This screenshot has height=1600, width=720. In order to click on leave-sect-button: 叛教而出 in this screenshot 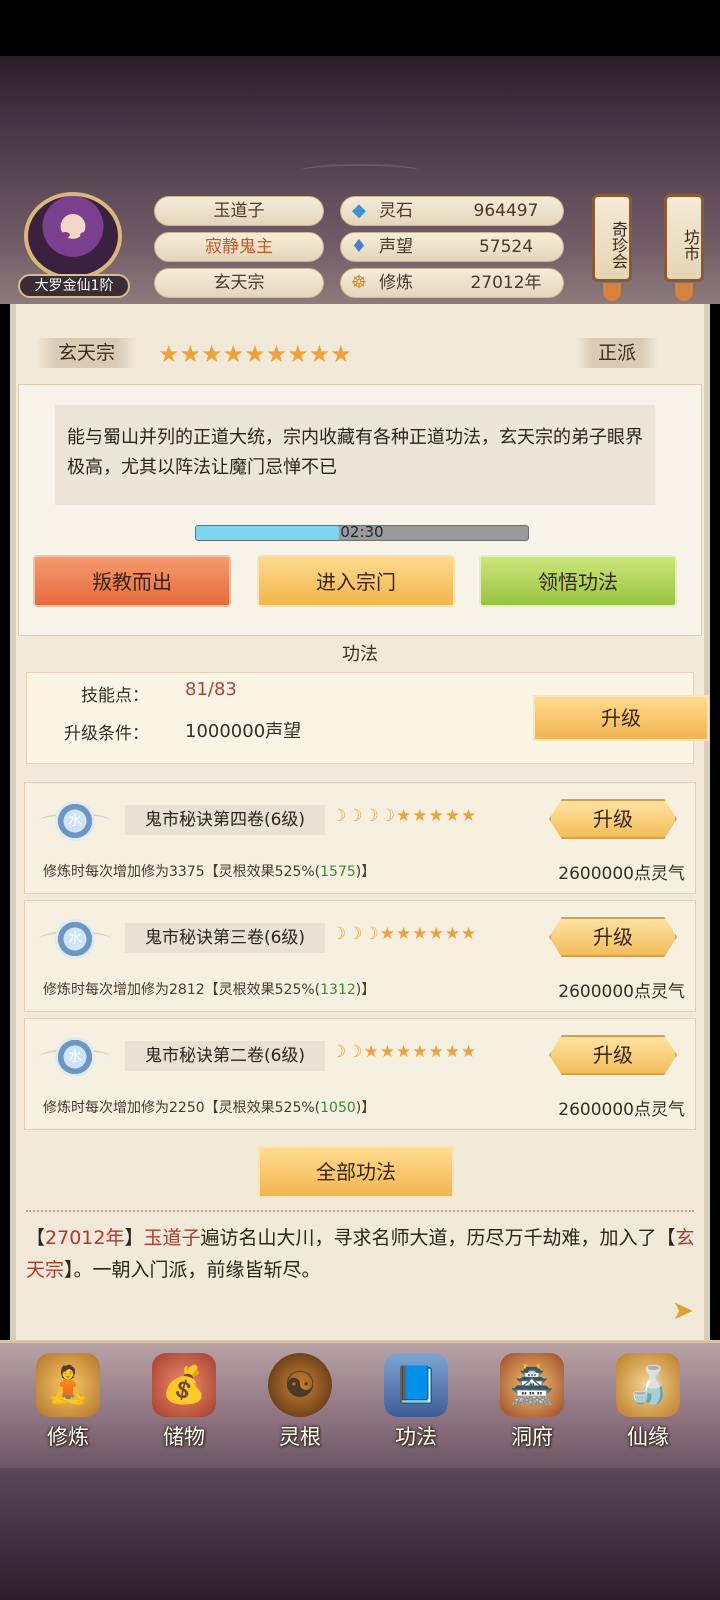, I will do `click(132, 581)`.